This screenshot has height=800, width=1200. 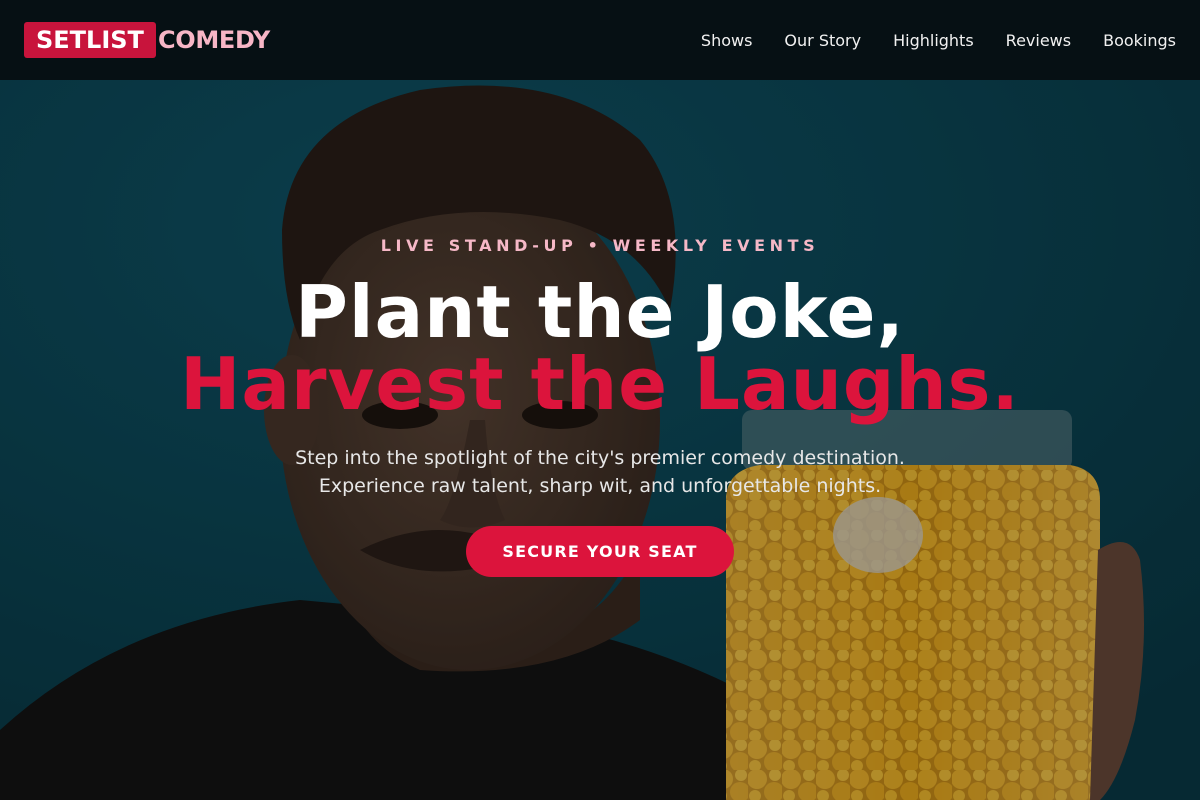 I want to click on brand-logo: SETLIST COMEDY, so click(x=147, y=40).